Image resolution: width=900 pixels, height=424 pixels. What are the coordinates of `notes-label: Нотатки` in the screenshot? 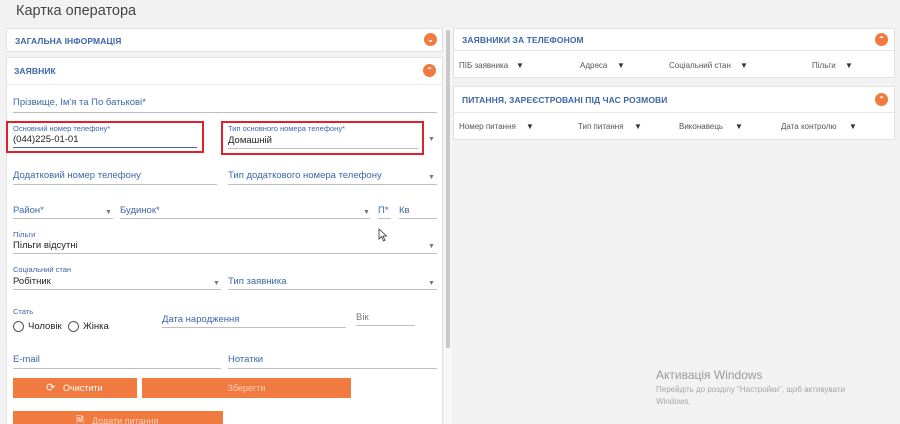 It's located at (246, 359).